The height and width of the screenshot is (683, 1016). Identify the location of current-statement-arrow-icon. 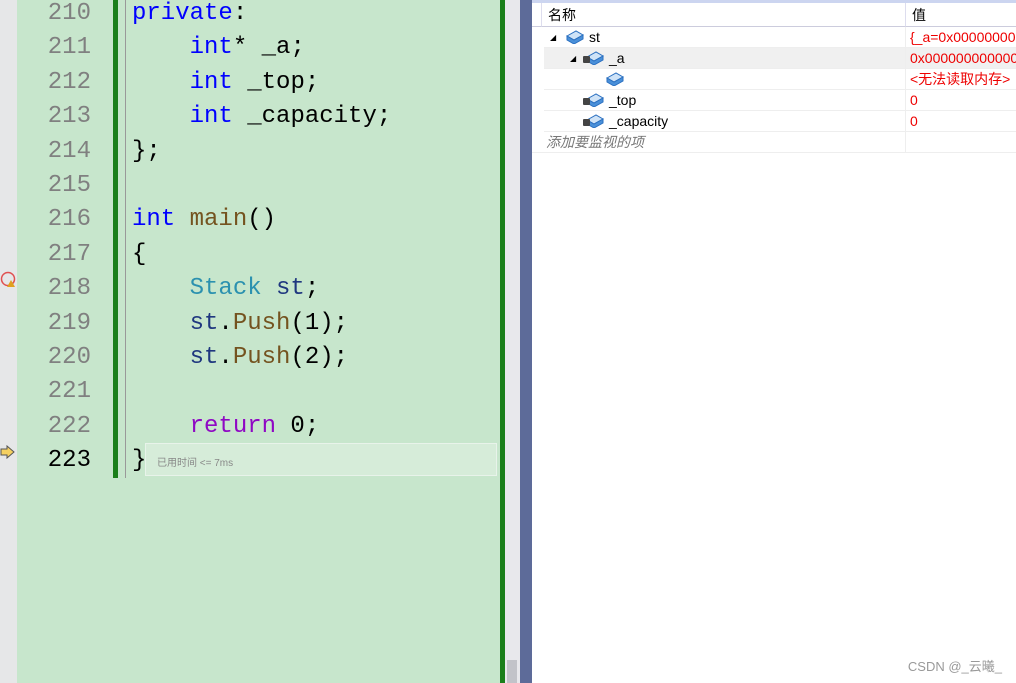
(7, 452).